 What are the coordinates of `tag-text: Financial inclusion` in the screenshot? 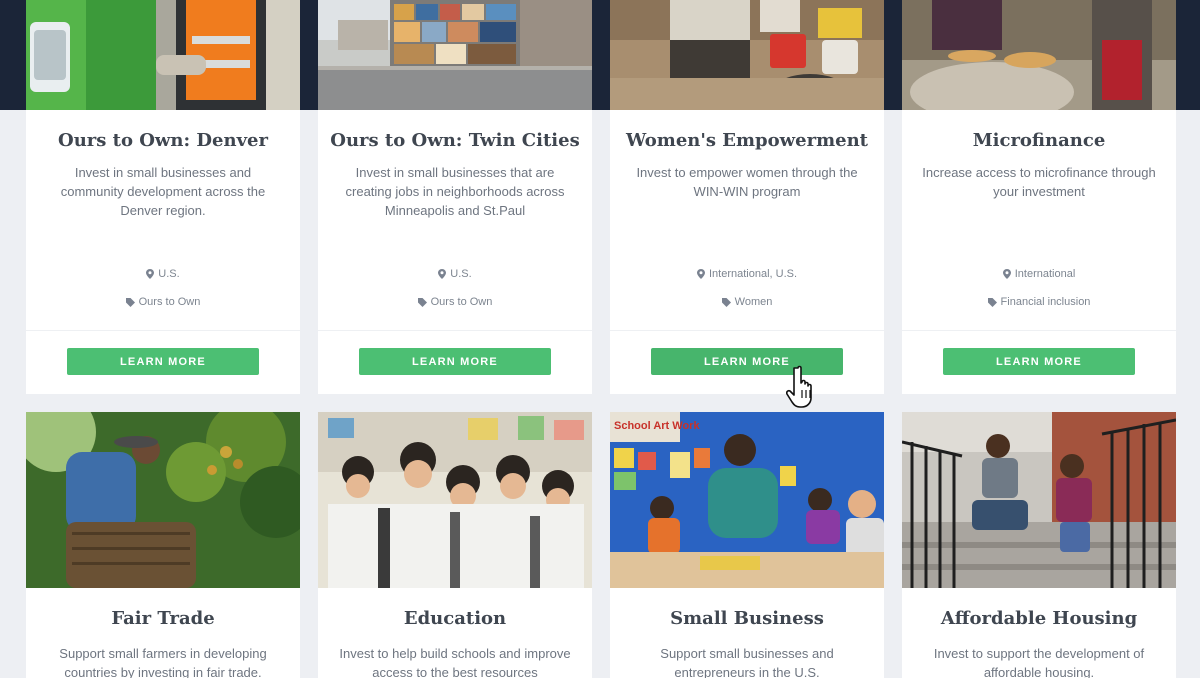 It's located at (1045, 302).